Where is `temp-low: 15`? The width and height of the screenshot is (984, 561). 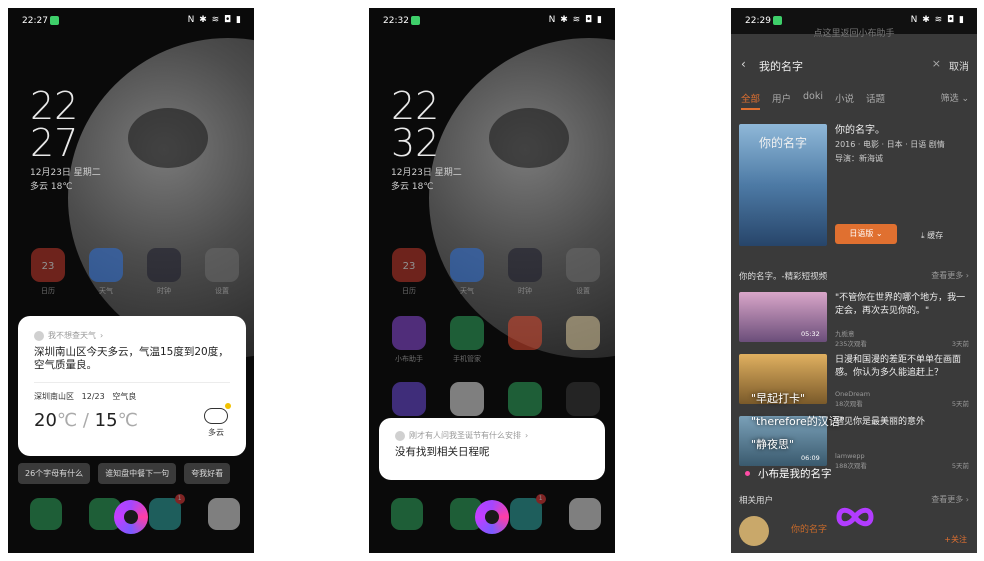
temp-low: 15 is located at coordinates (106, 420).